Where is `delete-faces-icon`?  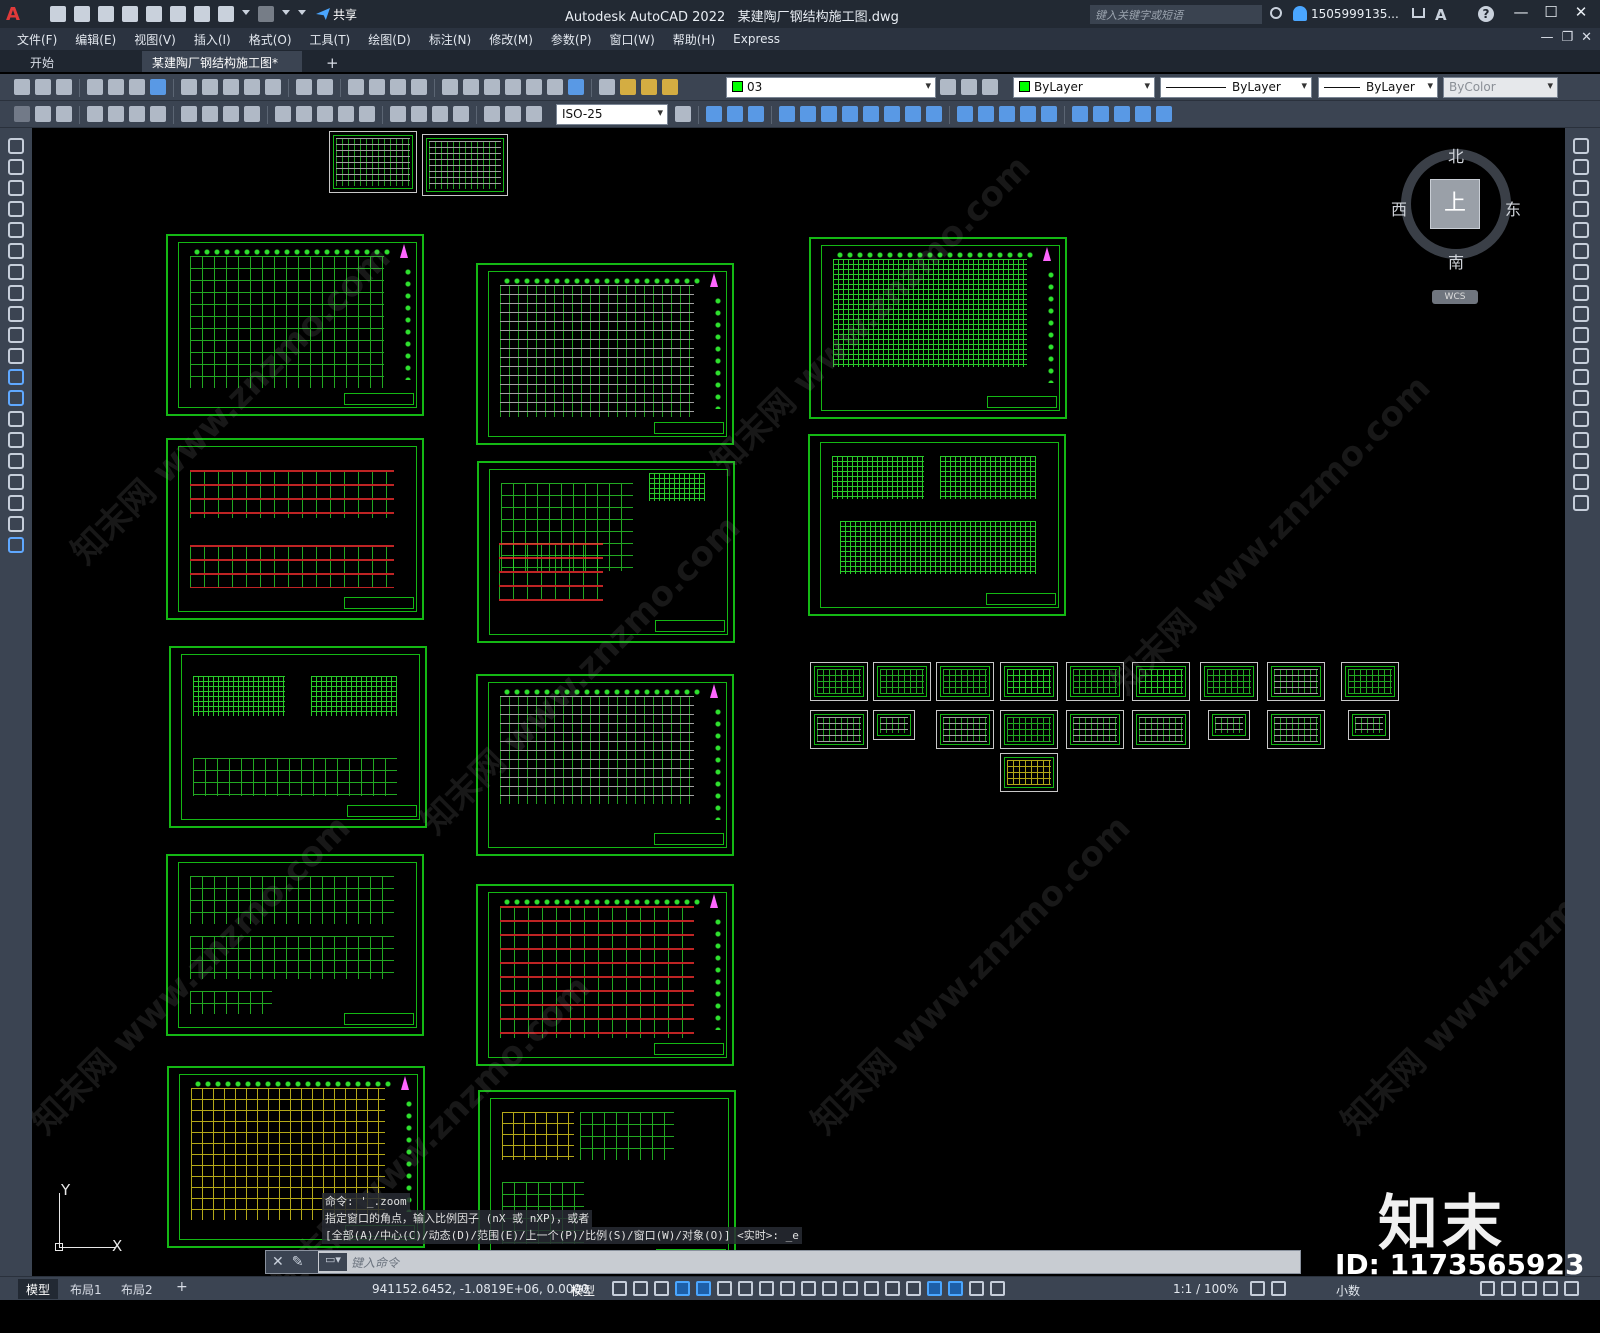 delete-faces-icon is located at coordinates (1028, 114).